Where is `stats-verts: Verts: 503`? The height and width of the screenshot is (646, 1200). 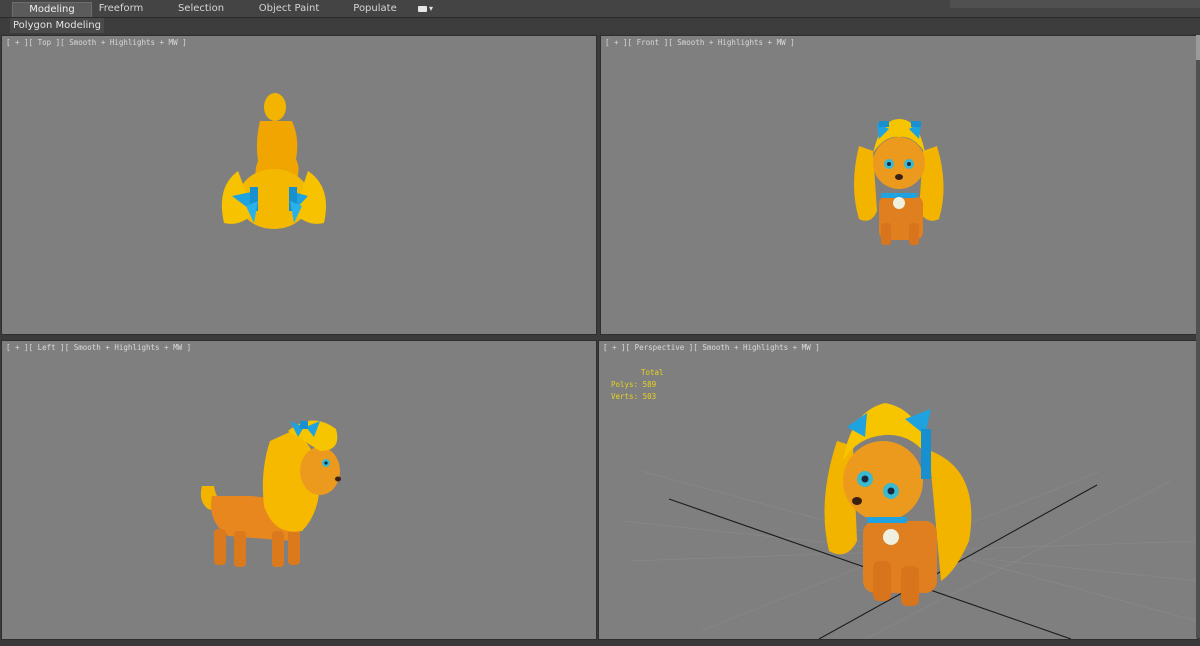
stats-verts: Verts: 503 is located at coordinates (634, 396).